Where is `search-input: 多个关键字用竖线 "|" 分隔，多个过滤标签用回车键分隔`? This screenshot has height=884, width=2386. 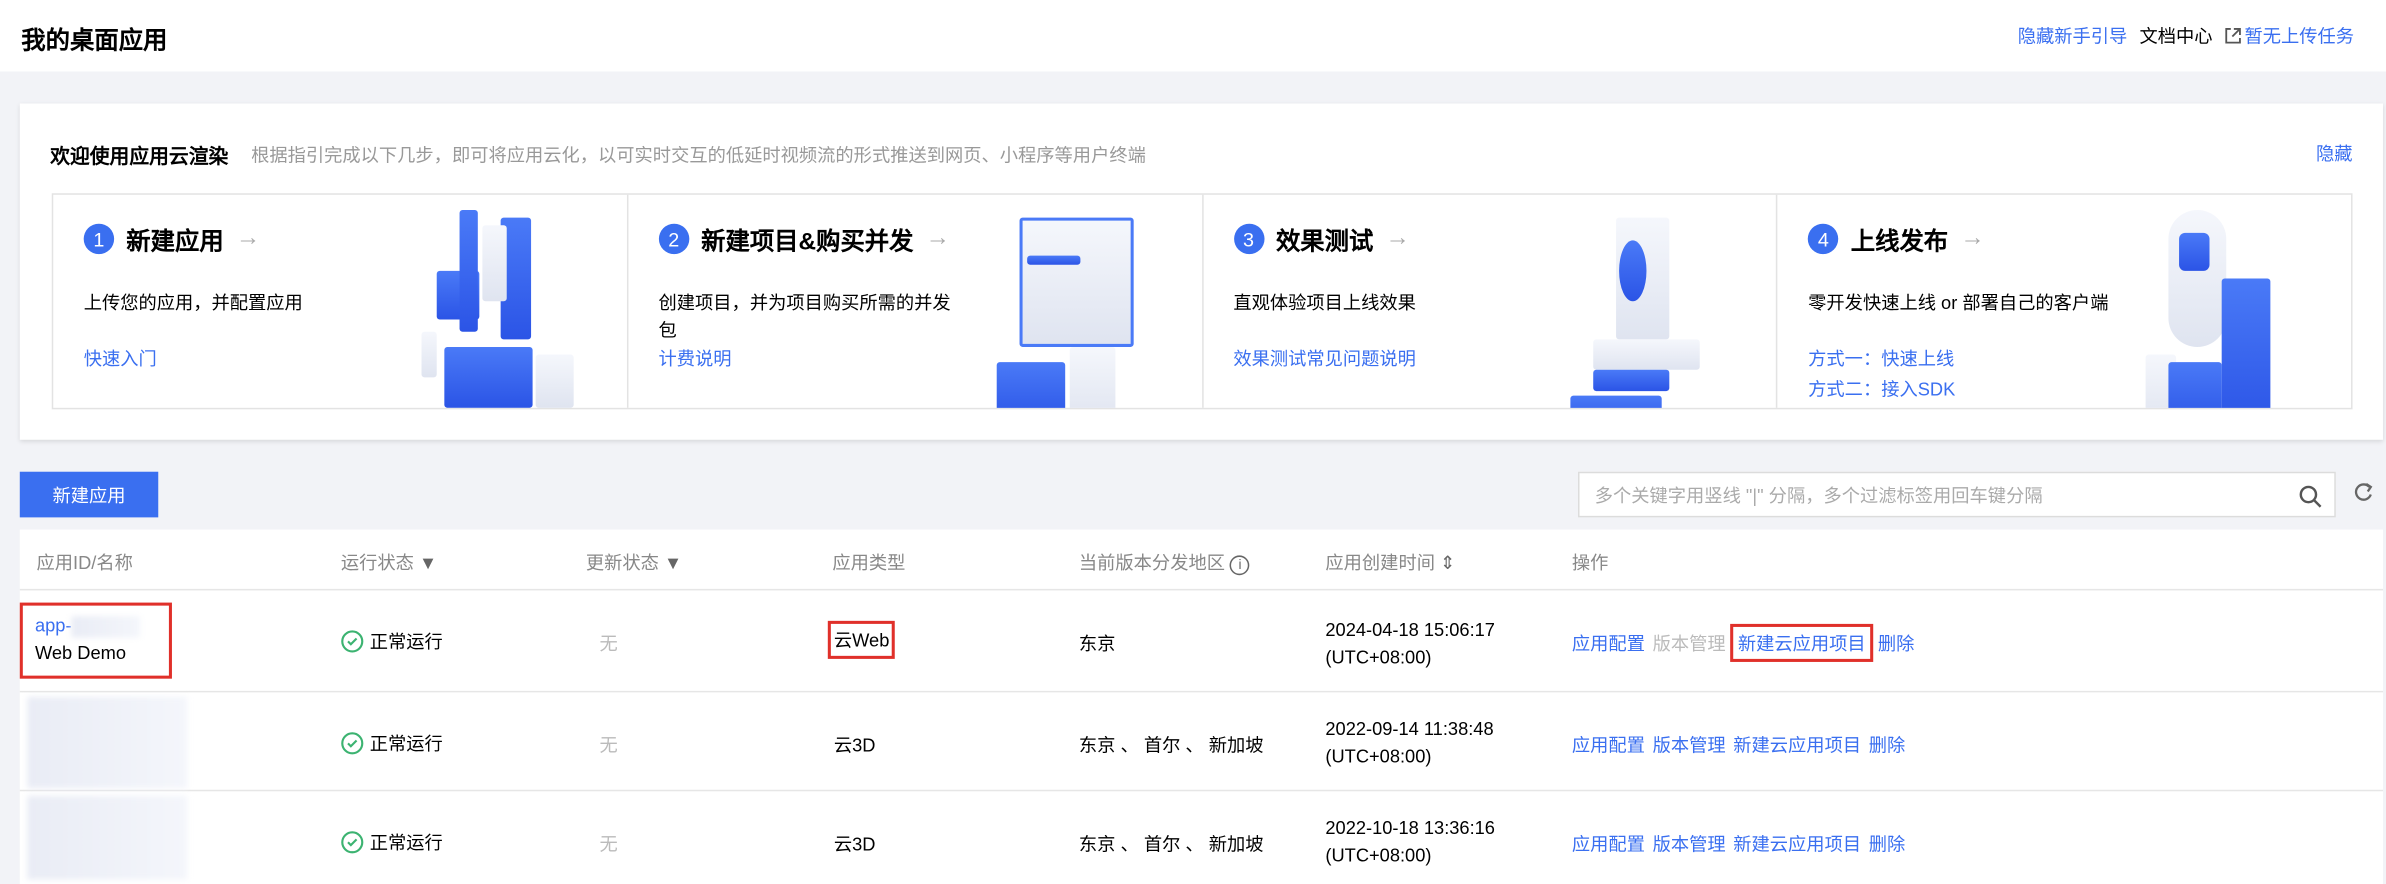
search-input: 多个关键字用竖线 "|" 分隔，多个过滤标签用回车键分隔 is located at coordinates (1957, 494).